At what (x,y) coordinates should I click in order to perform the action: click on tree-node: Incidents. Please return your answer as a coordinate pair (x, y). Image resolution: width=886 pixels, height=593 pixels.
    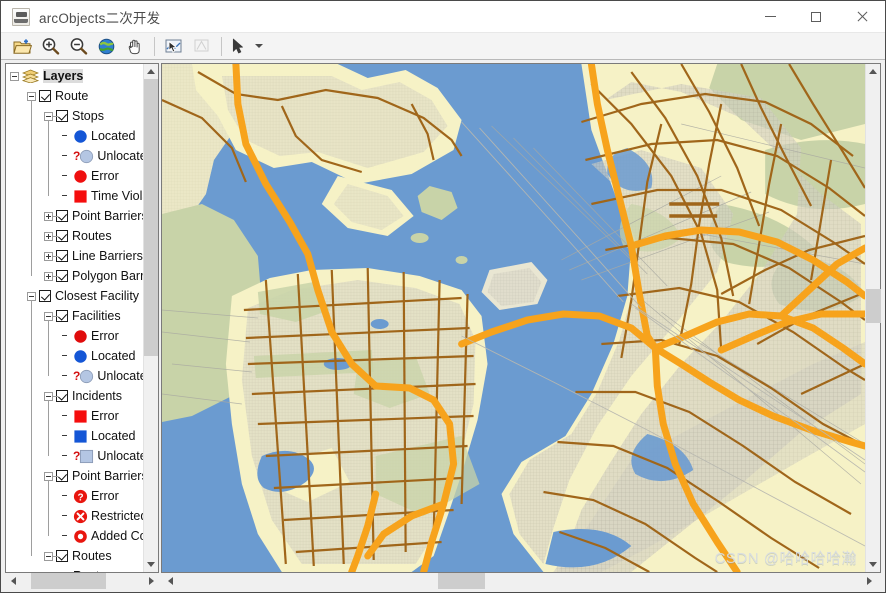
    Looking at the image, I should click on (74, 396).